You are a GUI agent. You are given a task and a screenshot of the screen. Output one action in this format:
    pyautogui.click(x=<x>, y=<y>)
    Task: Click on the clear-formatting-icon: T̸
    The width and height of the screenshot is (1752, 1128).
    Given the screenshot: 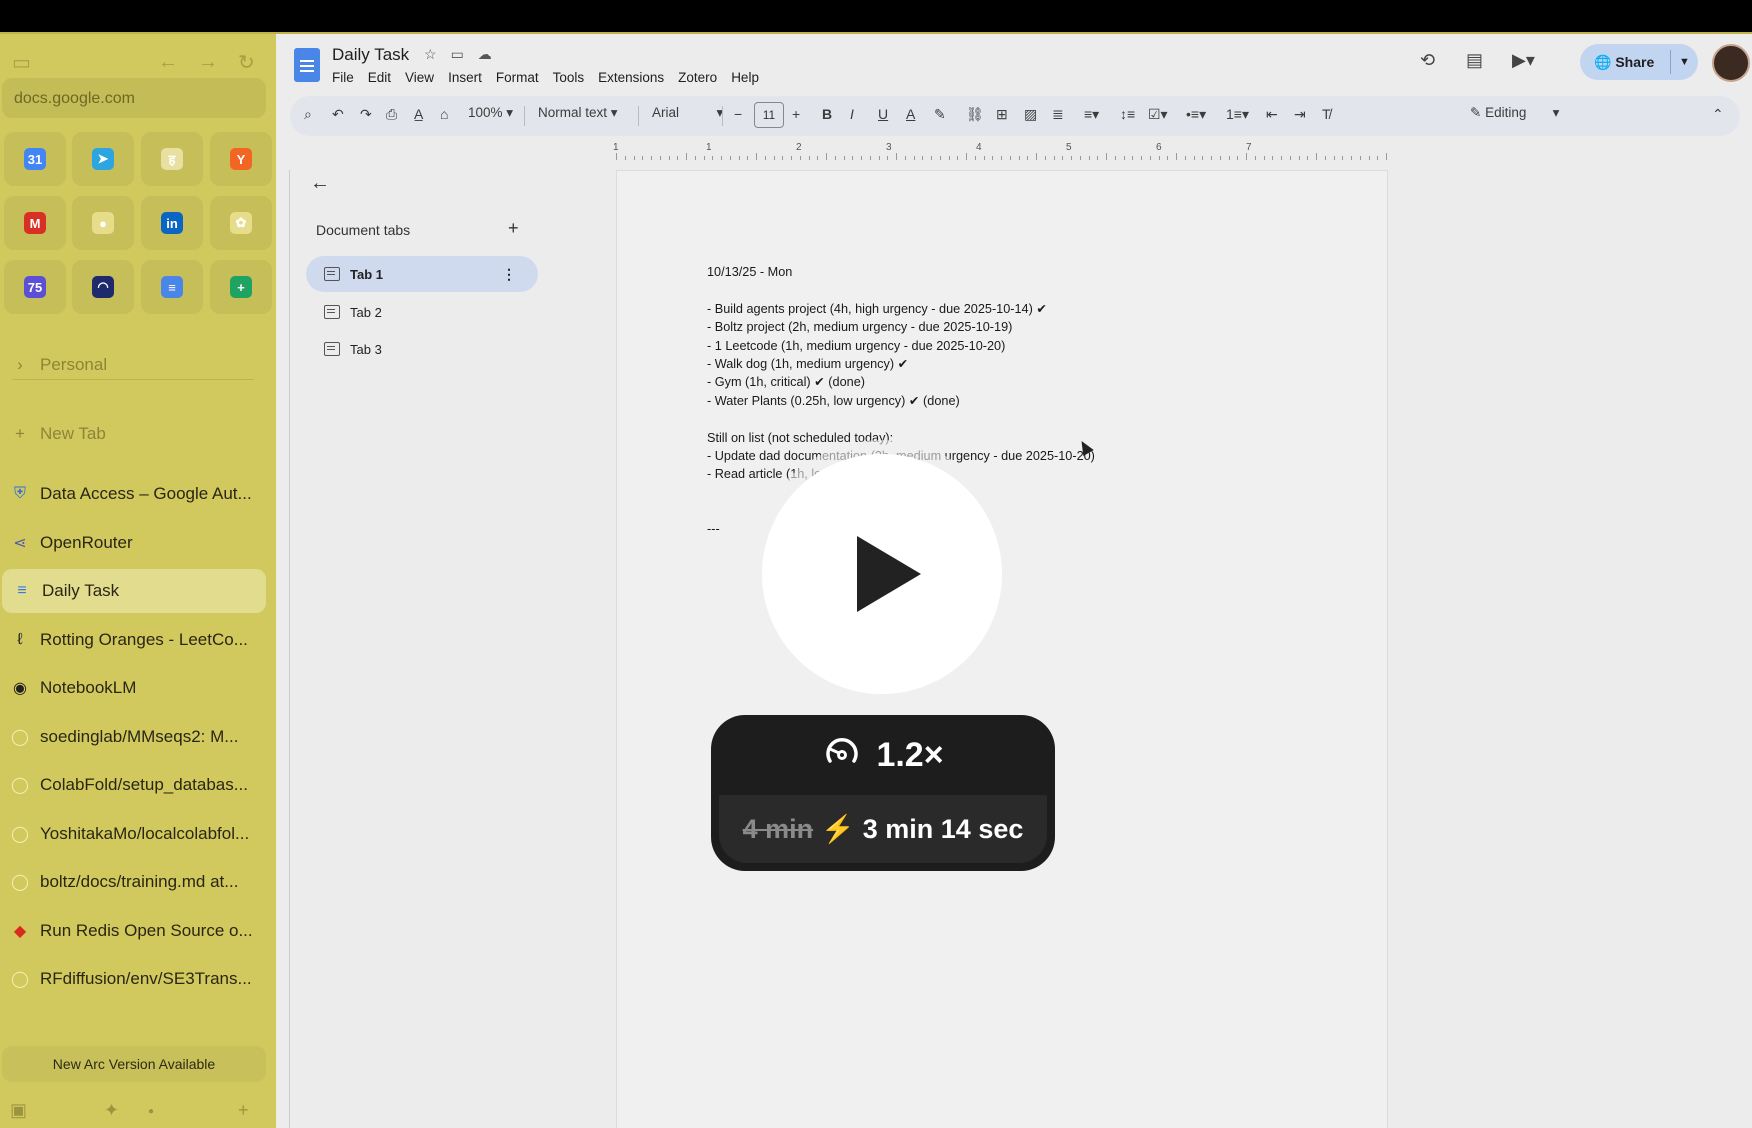 What is the action you would take?
    pyautogui.click(x=1326, y=114)
    